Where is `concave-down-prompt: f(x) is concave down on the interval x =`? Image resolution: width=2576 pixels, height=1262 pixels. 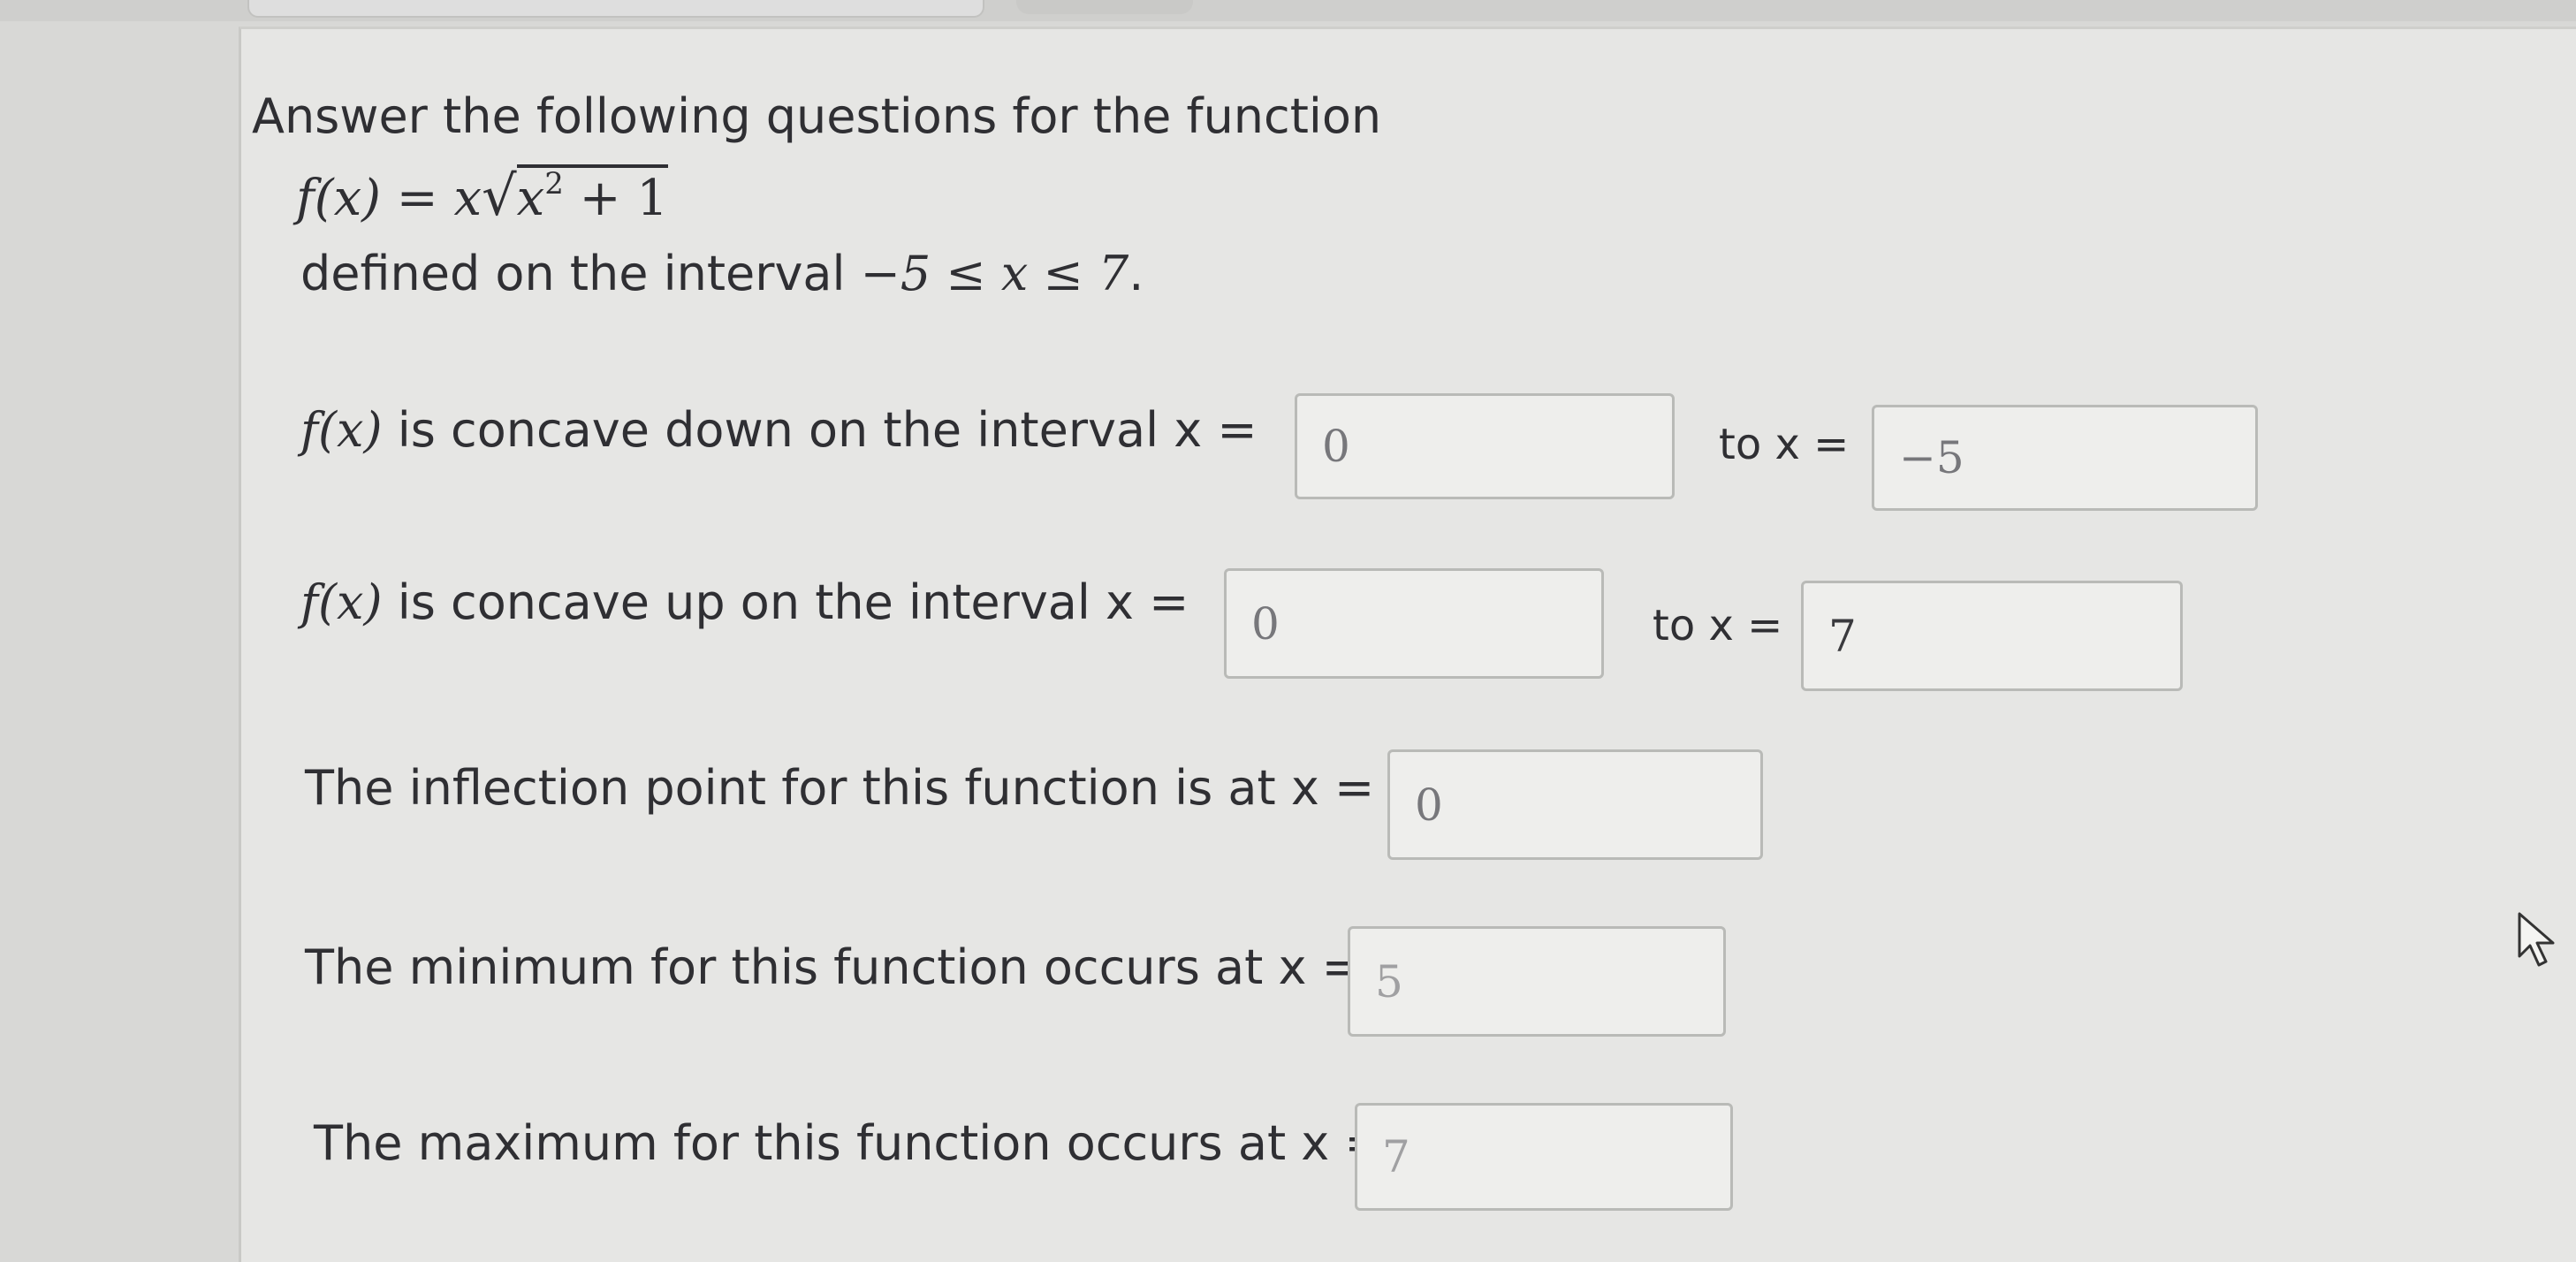 concave-down-prompt: f(x) is concave down on the interval x = is located at coordinates (779, 430).